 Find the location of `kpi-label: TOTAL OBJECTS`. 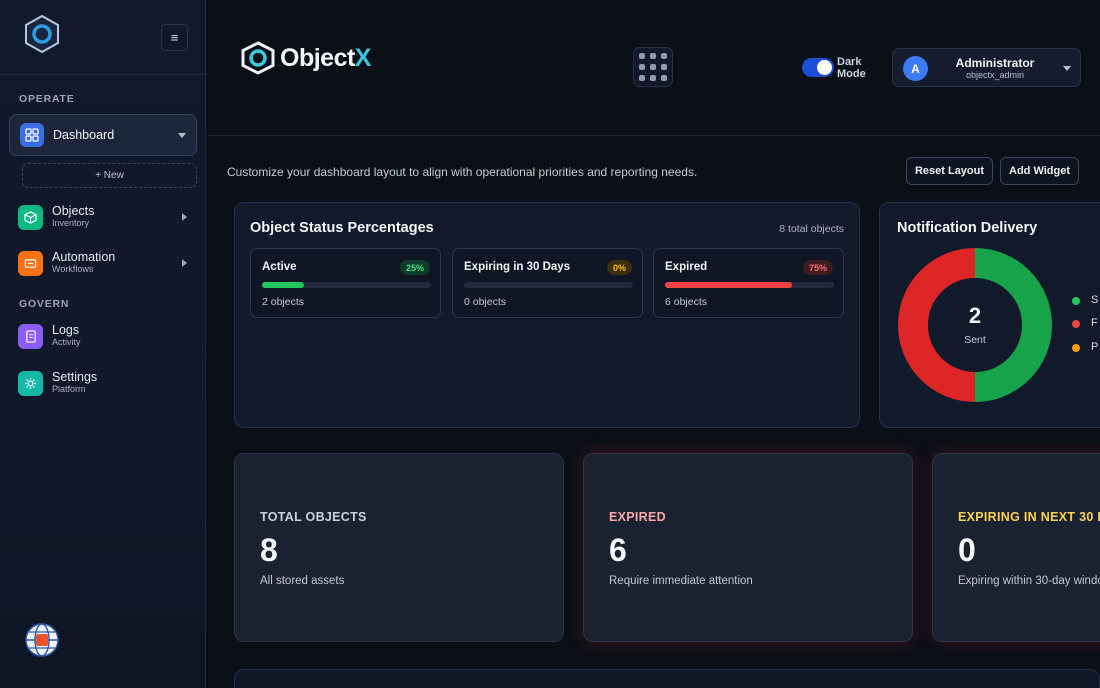

kpi-label: TOTAL OBJECTS is located at coordinates (313, 517).